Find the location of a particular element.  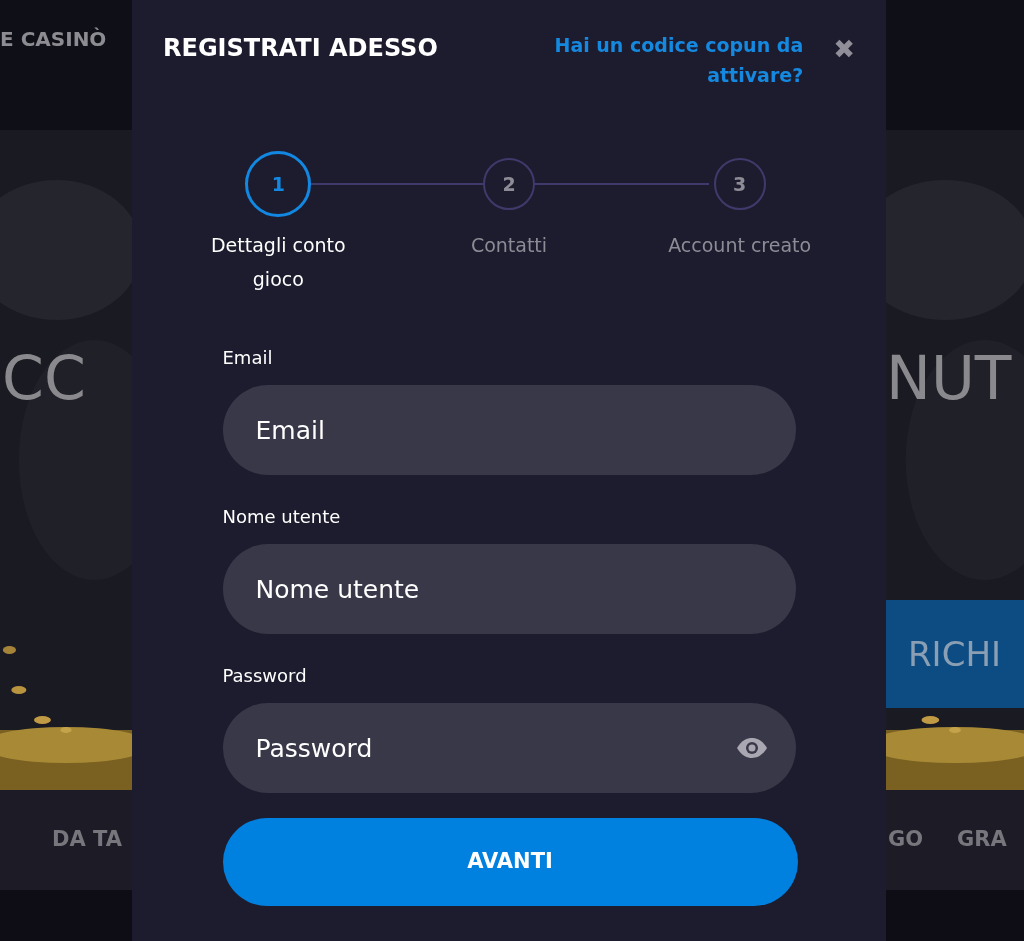

coupon-link: Hai un codice copun da attivare? is located at coordinates (673, 60).